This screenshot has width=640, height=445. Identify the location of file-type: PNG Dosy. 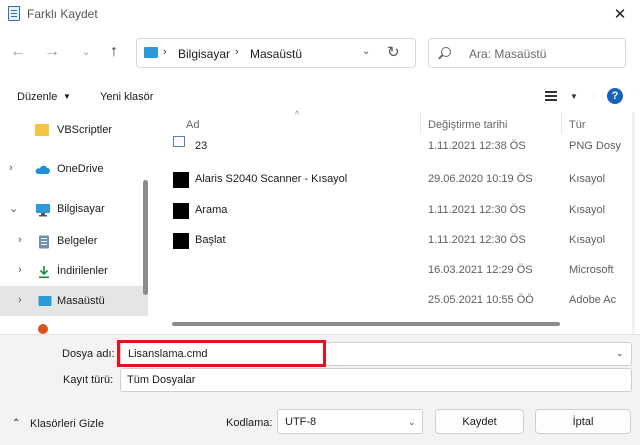
(595, 146).